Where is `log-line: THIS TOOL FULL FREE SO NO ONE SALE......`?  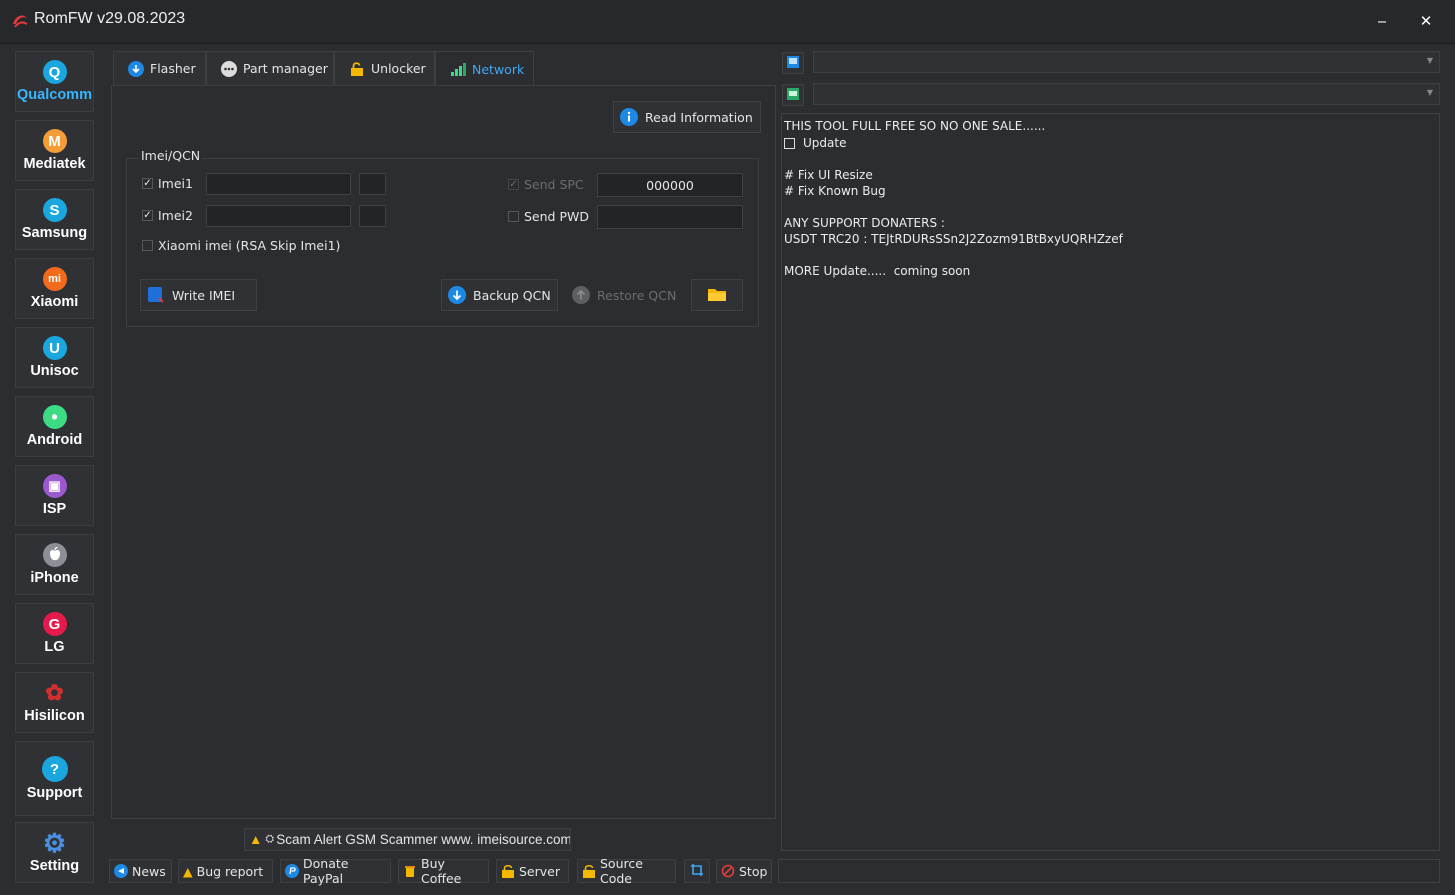 log-line: THIS TOOL FULL FREE SO NO ONE SALE...... is located at coordinates (915, 126).